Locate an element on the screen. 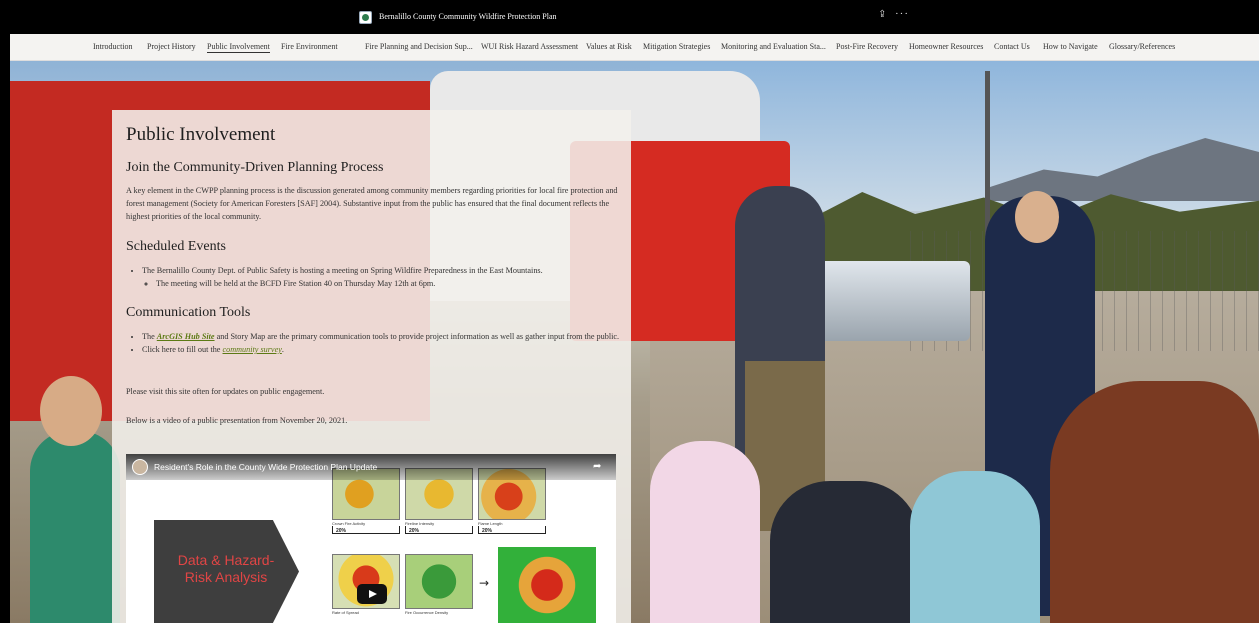  section-heading-communication: Communication Tools is located at coordinates (188, 312).